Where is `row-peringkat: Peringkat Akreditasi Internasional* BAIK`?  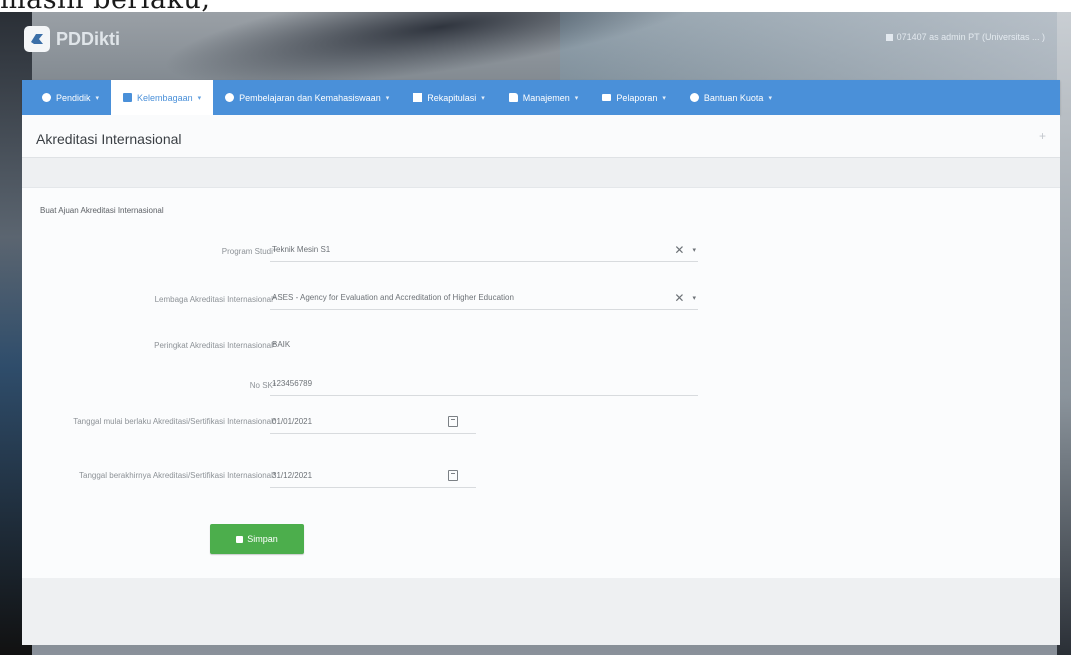
row-peringkat: Peringkat Akreditasi Internasional* BAIK is located at coordinates (382, 349).